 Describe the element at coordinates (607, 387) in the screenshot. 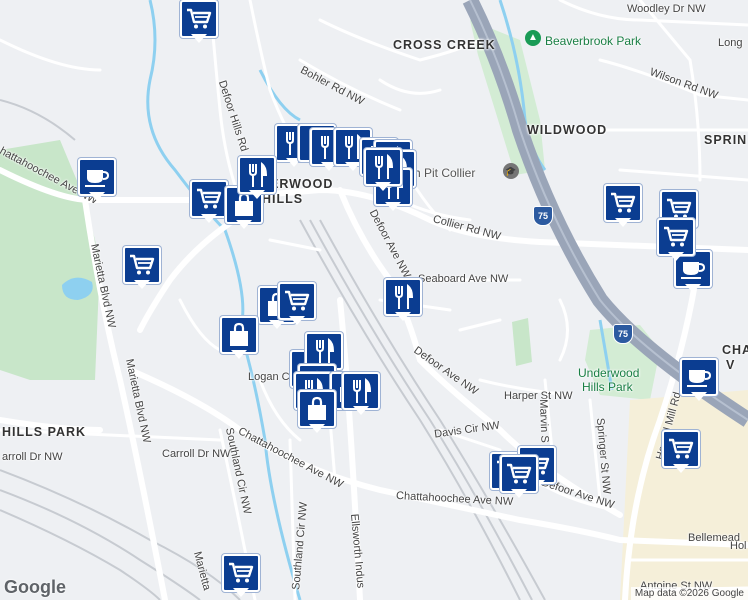

I see `poi-label-underwood-park-2: Hills Park` at that location.